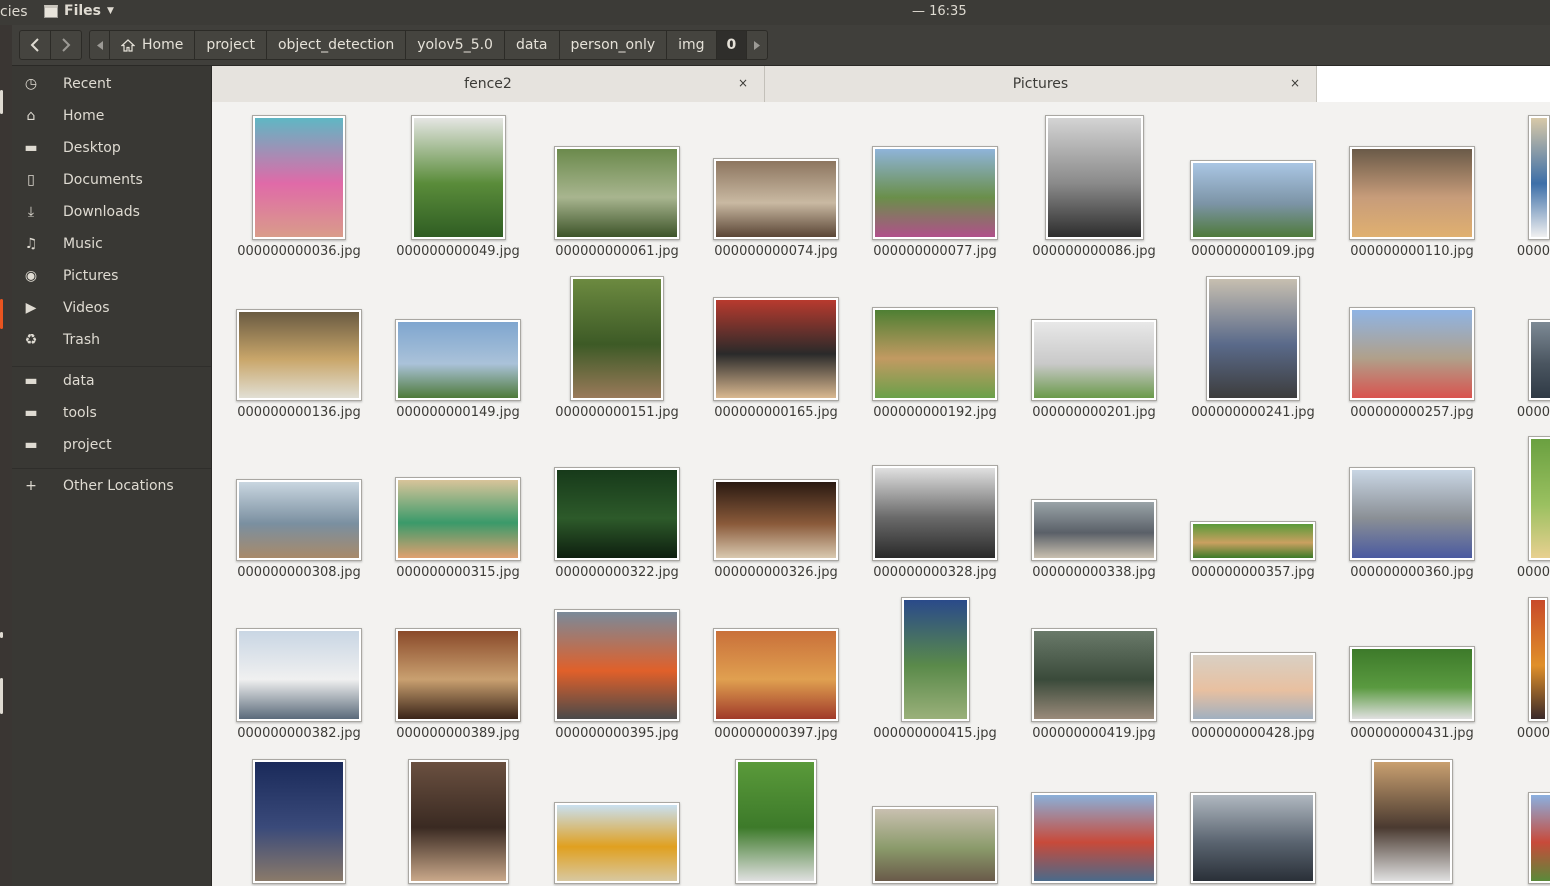  Describe the element at coordinates (111, 445) in the screenshot. I see `sidebar-bookmark-project: ▬ project` at that location.